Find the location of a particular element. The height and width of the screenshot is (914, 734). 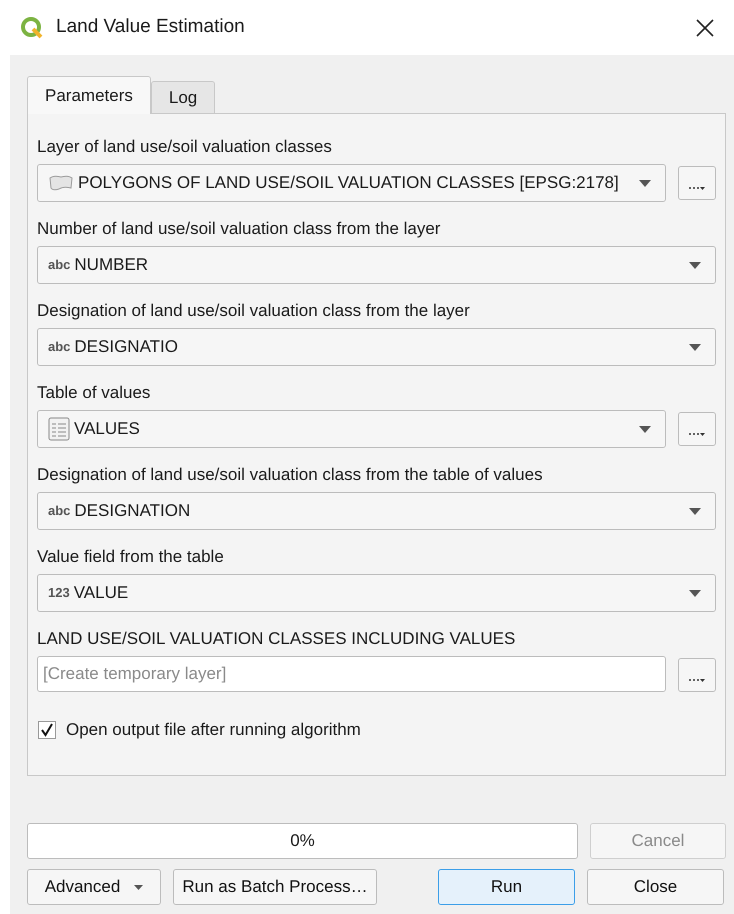

parameter-label: Number of land use/soil valuation class from the layer is located at coordinates (239, 229).